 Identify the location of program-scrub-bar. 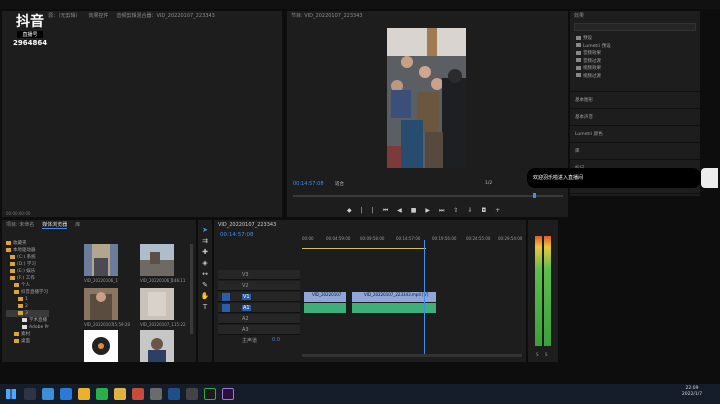
(428, 196).